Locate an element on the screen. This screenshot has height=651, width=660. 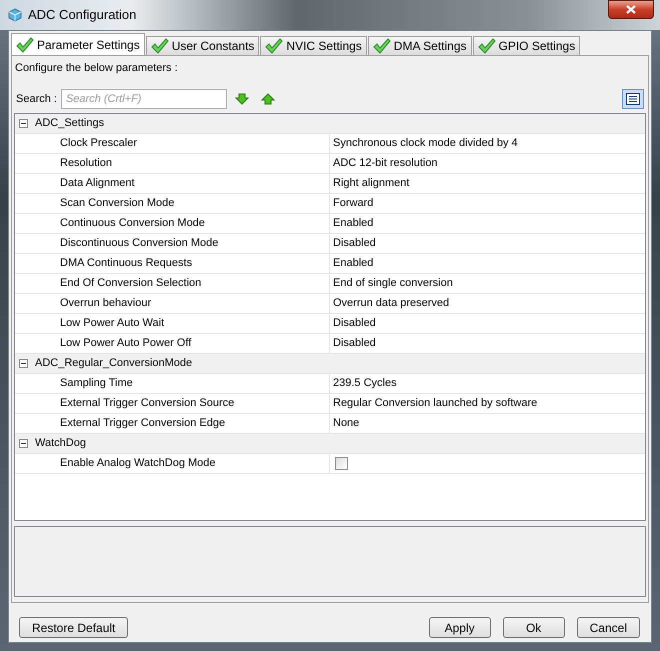
group-header: ADC_Settings is located at coordinates (69, 124).